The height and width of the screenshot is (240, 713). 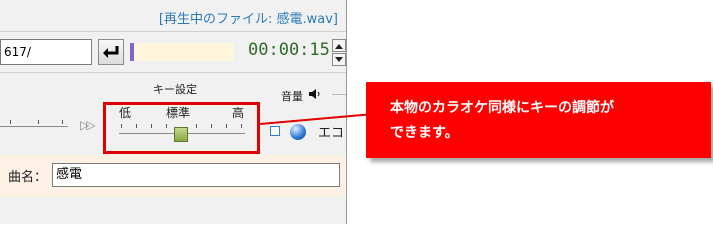 I want to click on header-divider, so click(x=173, y=31).